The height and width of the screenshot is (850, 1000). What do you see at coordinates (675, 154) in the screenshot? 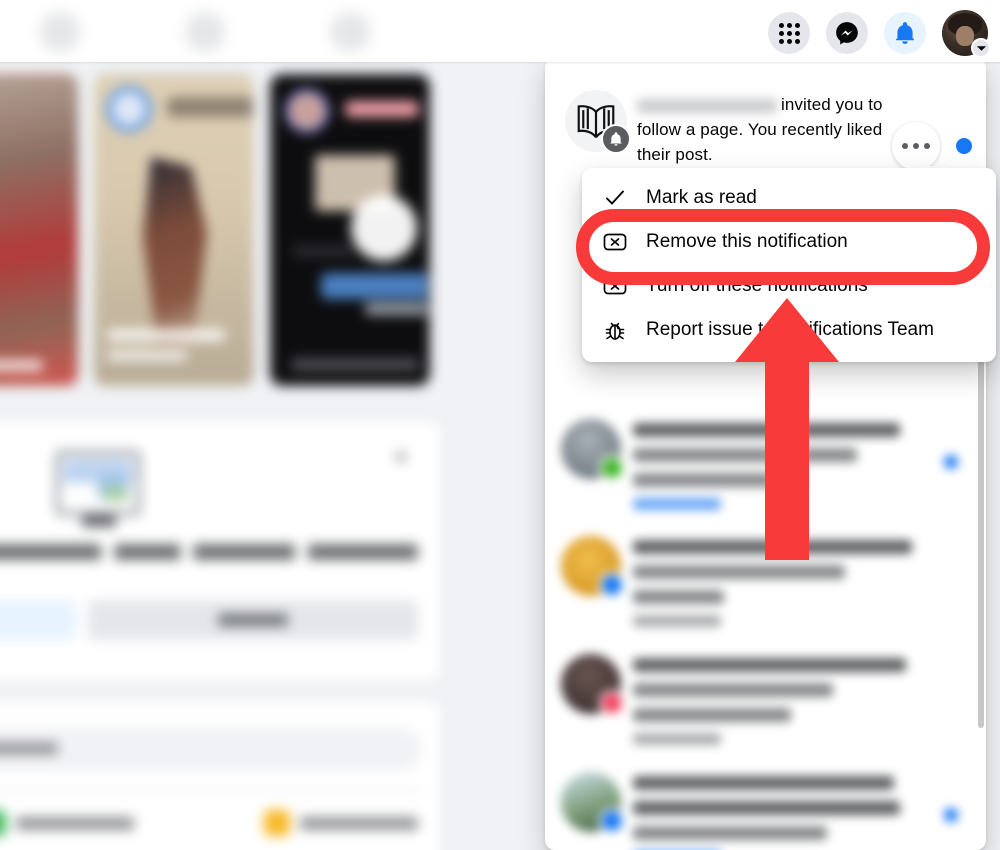
I see `notification-line-3: their post.` at bounding box center [675, 154].